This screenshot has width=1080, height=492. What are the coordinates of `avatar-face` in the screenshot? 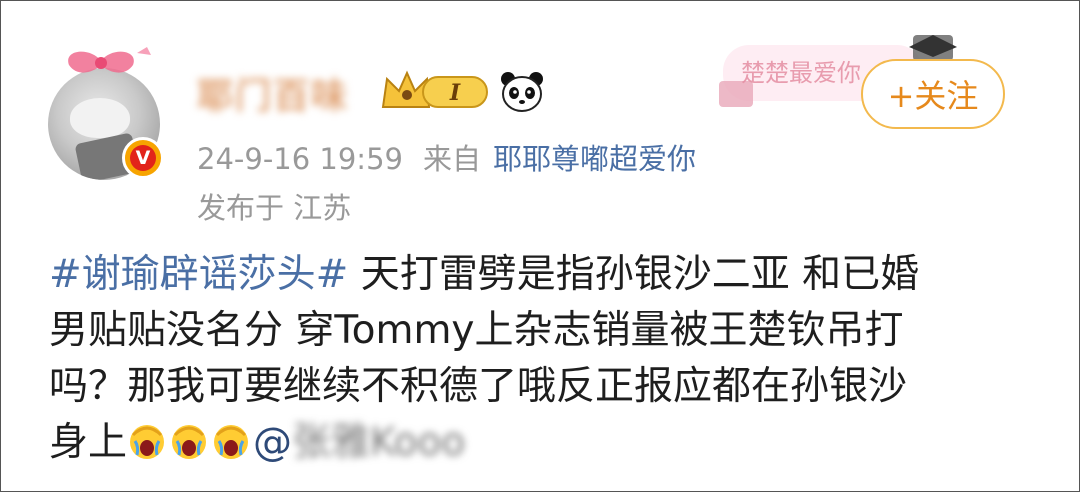 It's located at (100, 118).